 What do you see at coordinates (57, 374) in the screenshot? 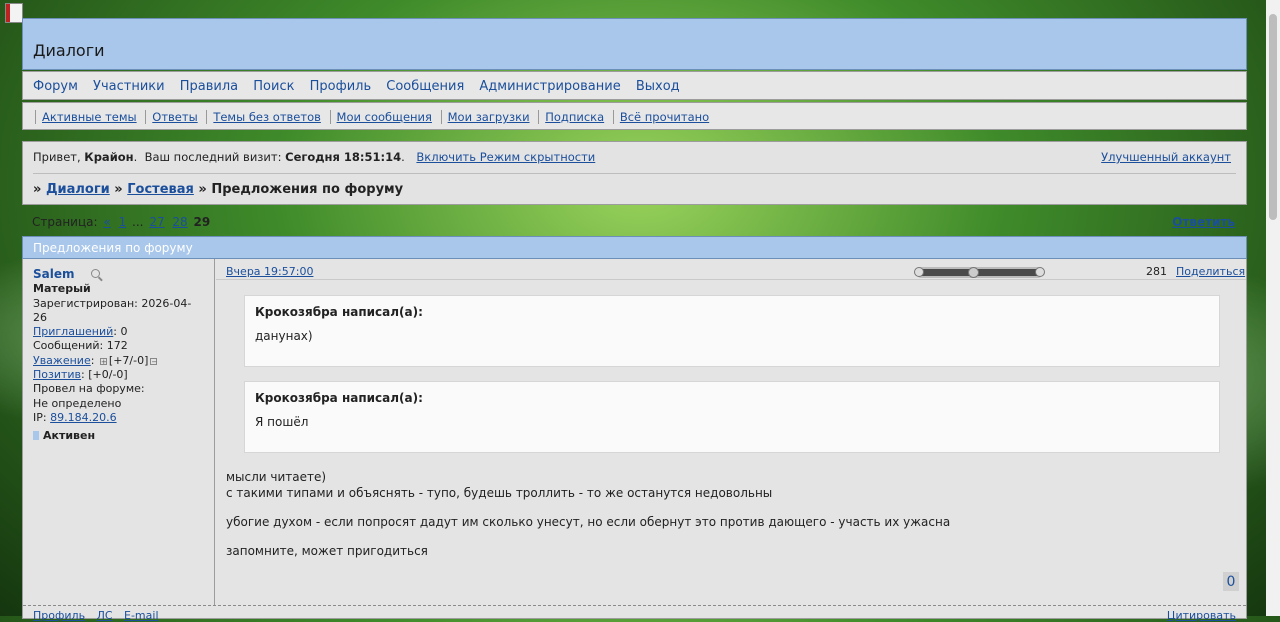
I see `author-positive-link: Позитив` at bounding box center [57, 374].